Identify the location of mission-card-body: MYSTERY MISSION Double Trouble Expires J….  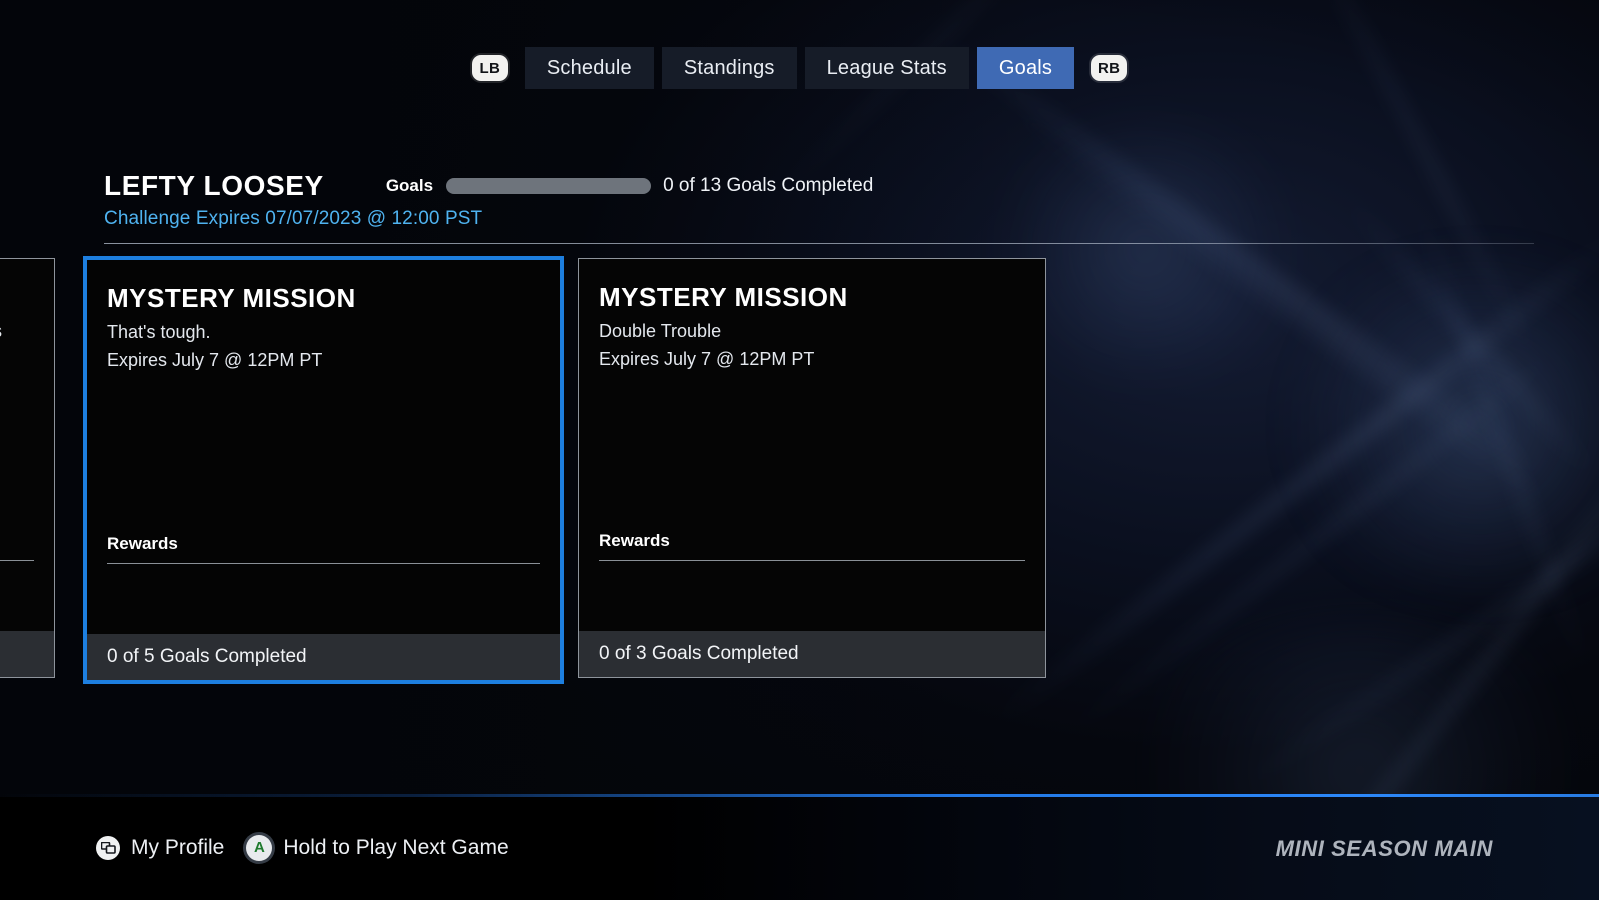
(812, 395).